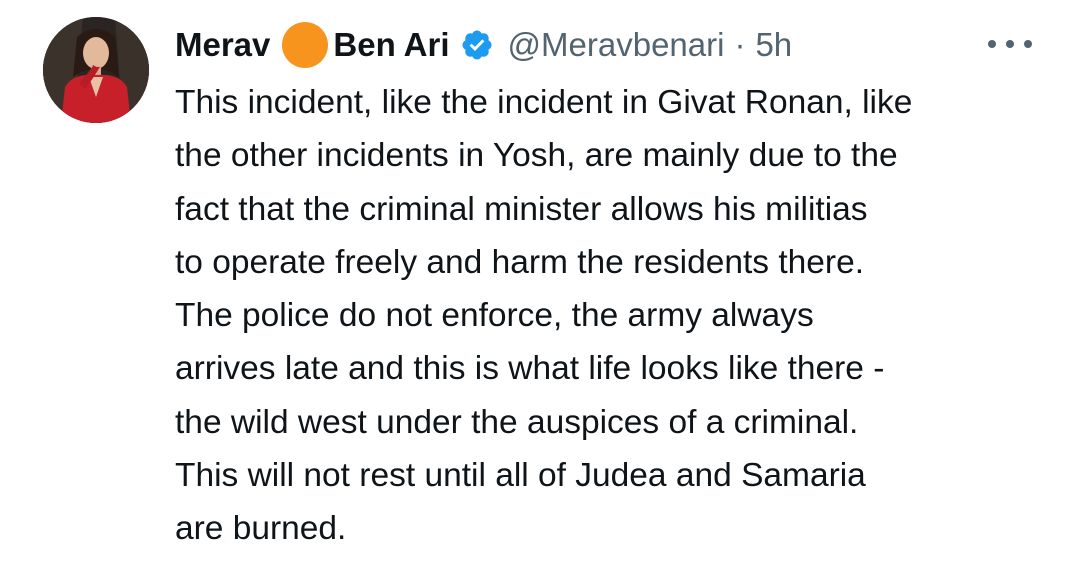 The image size is (1080, 571). What do you see at coordinates (96, 70) in the screenshot?
I see `avatar` at bounding box center [96, 70].